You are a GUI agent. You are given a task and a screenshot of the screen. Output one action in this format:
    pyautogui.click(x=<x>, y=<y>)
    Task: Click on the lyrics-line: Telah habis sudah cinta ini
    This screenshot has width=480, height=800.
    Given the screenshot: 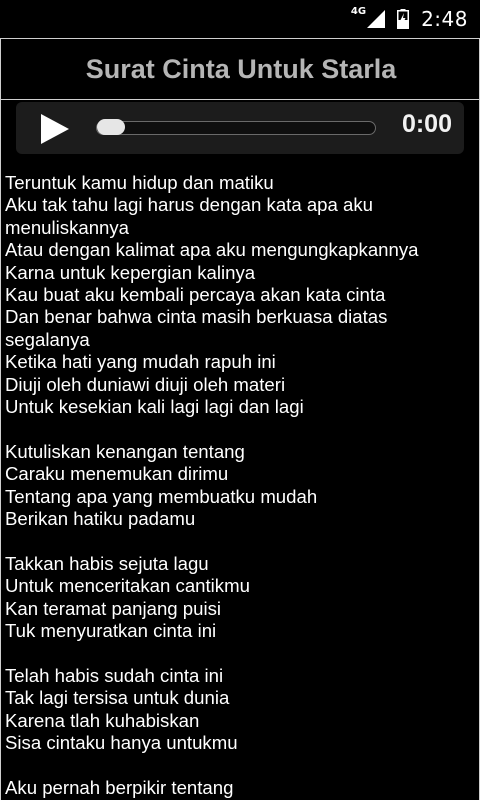 What is the action you would take?
    pyautogui.click(x=114, y=675)
    